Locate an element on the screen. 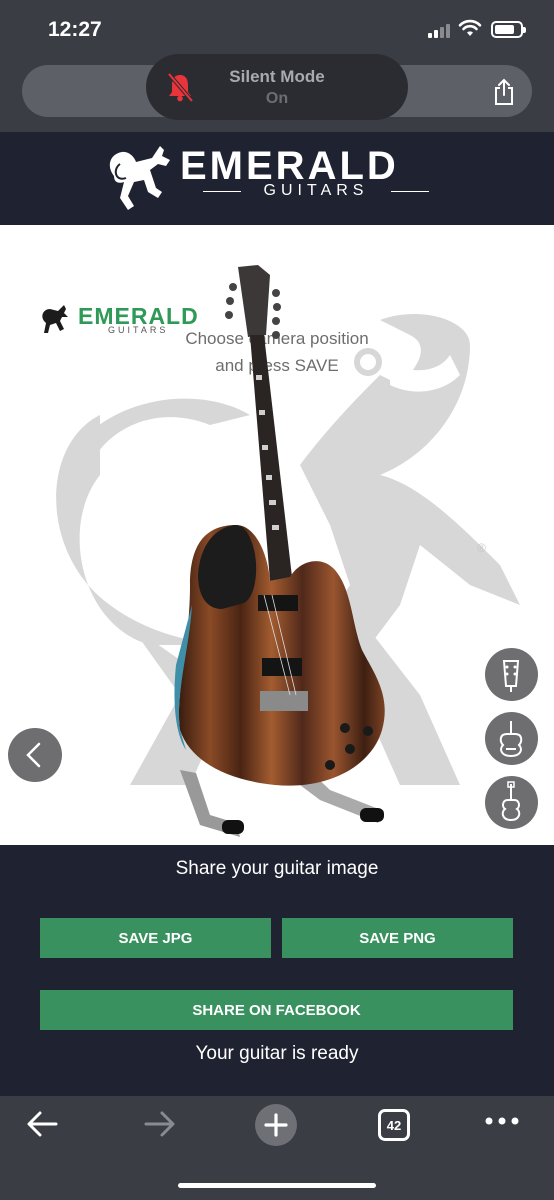  battery-icon is located at coordinates (508, 29).